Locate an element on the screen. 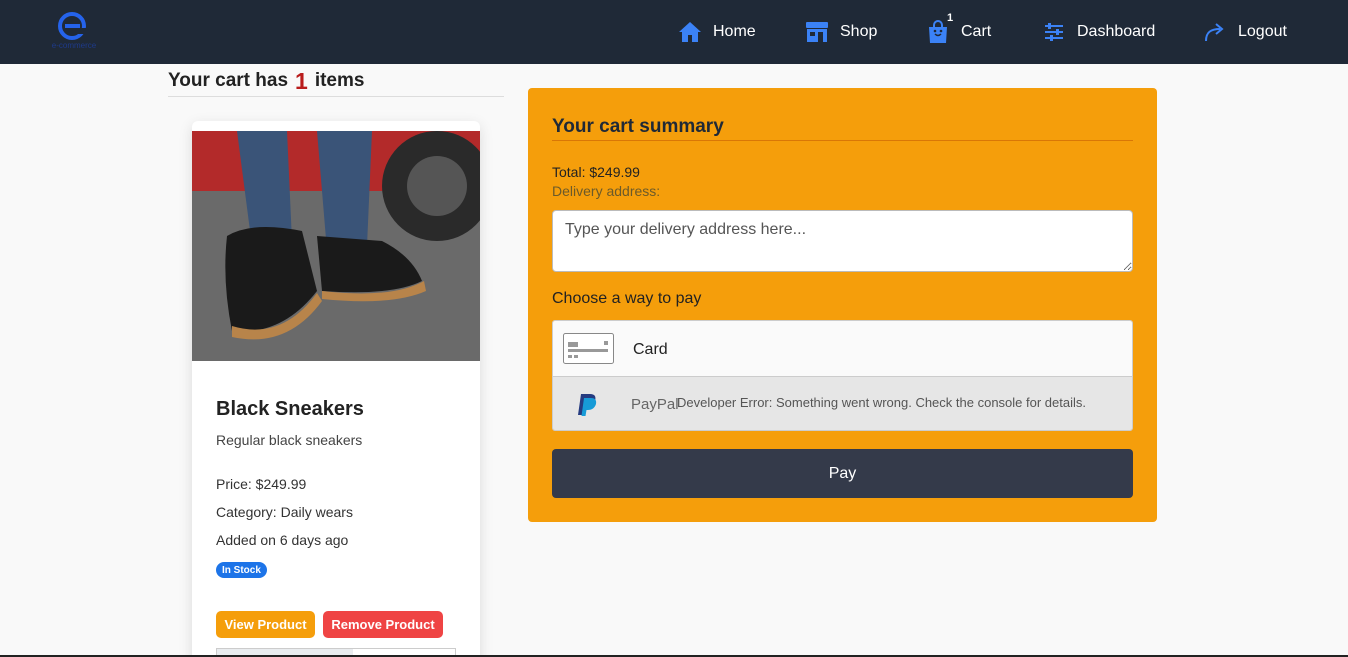  summary-title: Your cart summary is located at coordinates (842, 128).